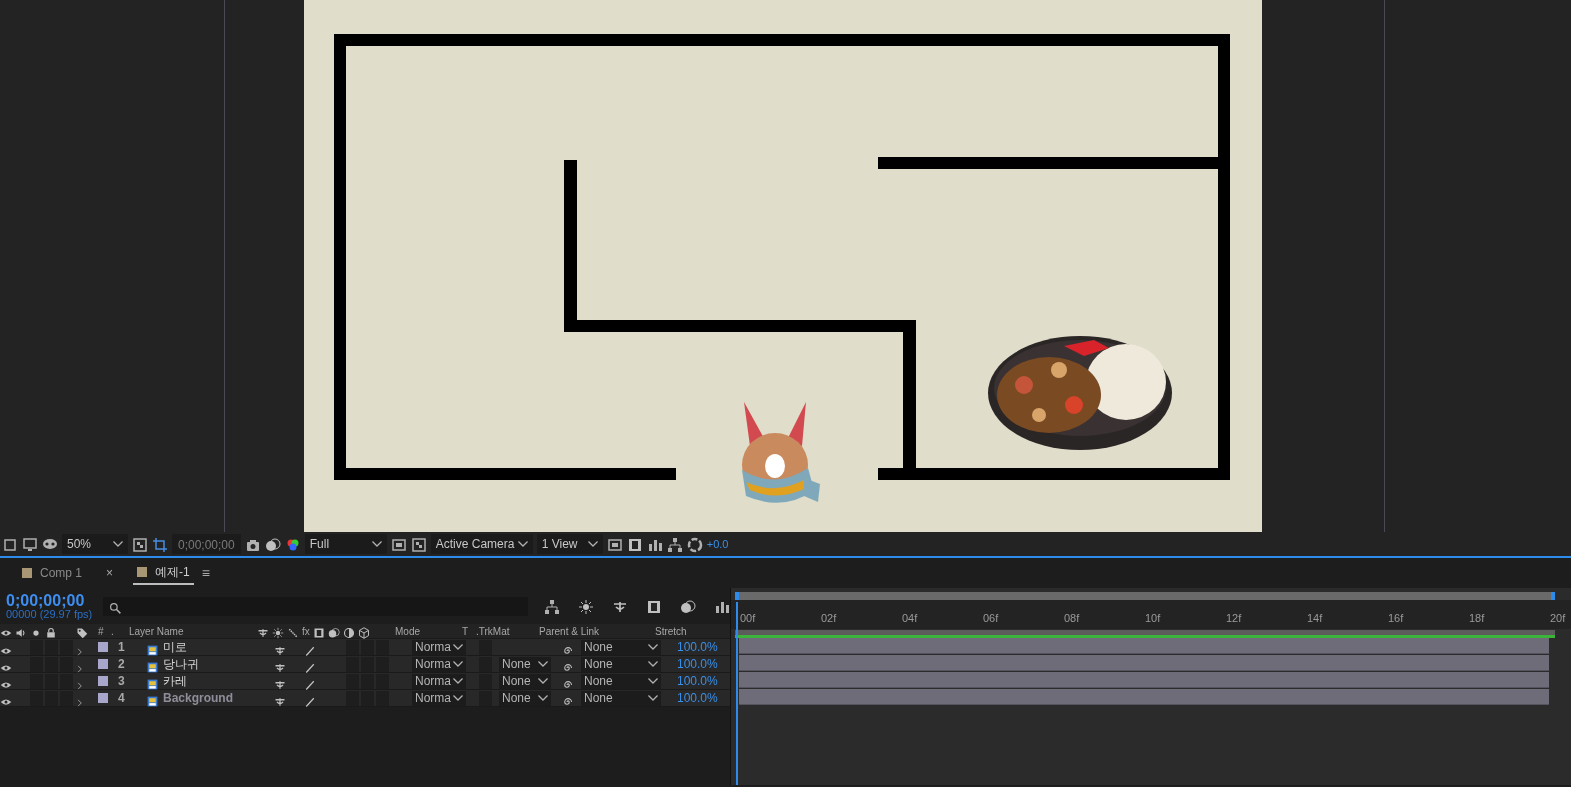 The image size is (1571, 787). I want to click on camera-dropdown: Active Camera, so click(481, 544).